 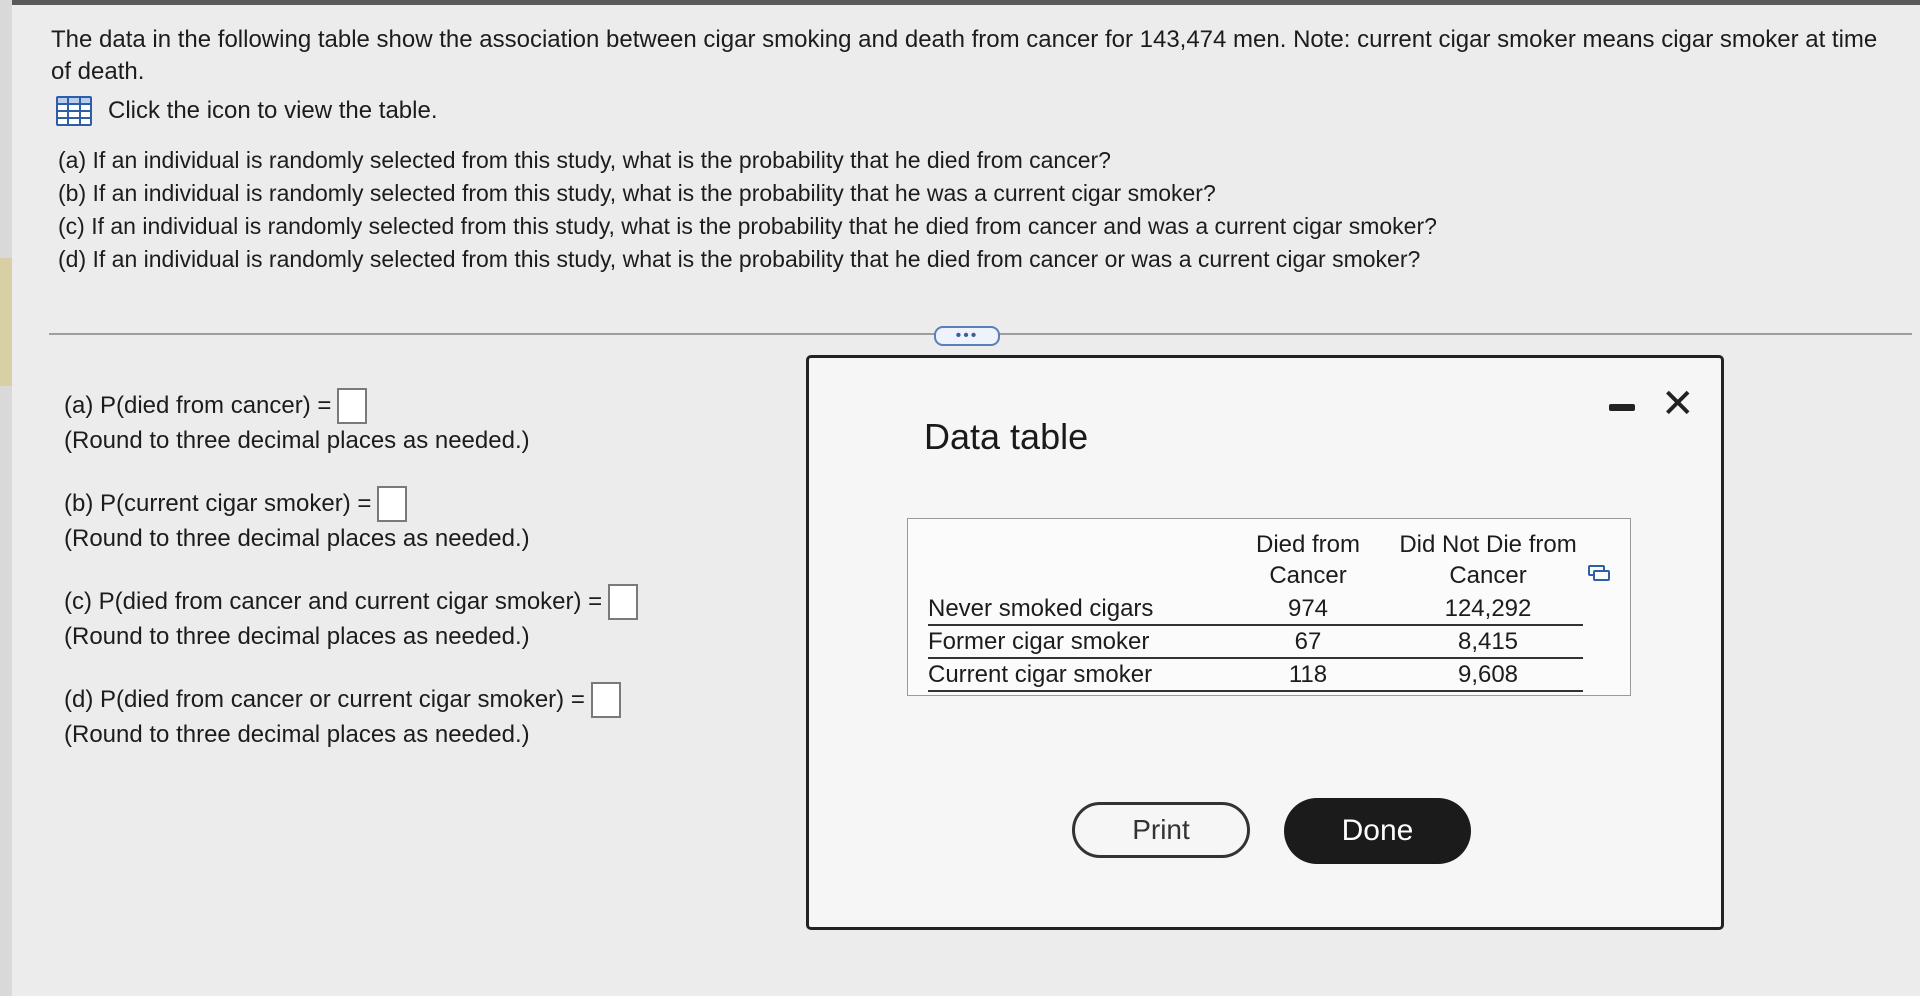 What do you see at coordinates (1595, 559) in the screenshot?
I see `table-gap` at bounding box center [1595, 559].